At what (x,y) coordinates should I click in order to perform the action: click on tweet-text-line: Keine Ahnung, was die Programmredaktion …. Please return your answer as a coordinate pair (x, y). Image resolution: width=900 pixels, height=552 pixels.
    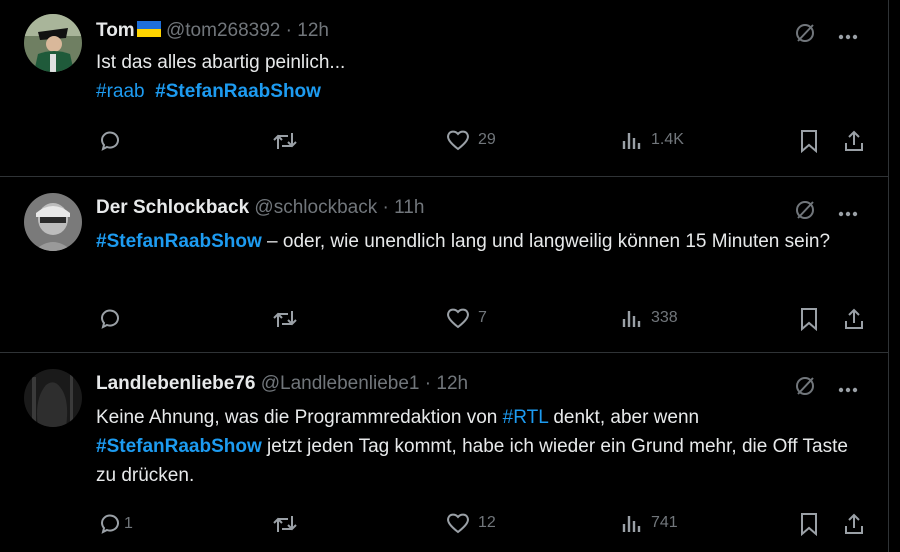
    Looking at the image, I should click on (299, 417).